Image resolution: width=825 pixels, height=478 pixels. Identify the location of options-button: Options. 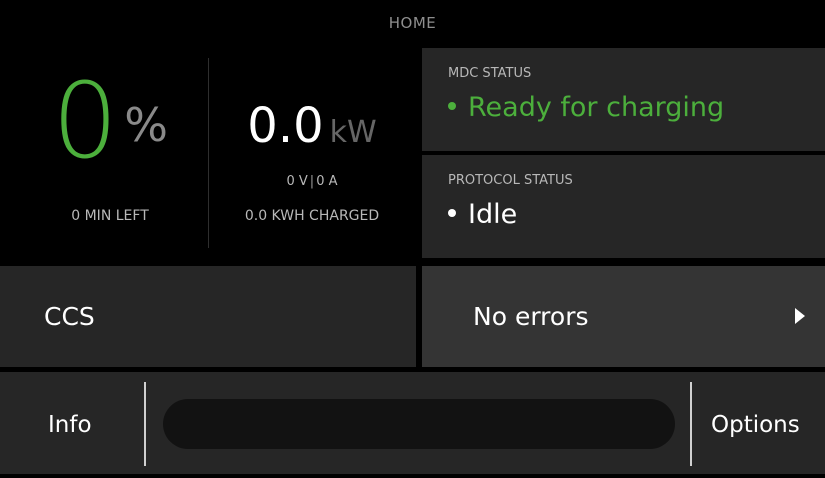
(755, 425).